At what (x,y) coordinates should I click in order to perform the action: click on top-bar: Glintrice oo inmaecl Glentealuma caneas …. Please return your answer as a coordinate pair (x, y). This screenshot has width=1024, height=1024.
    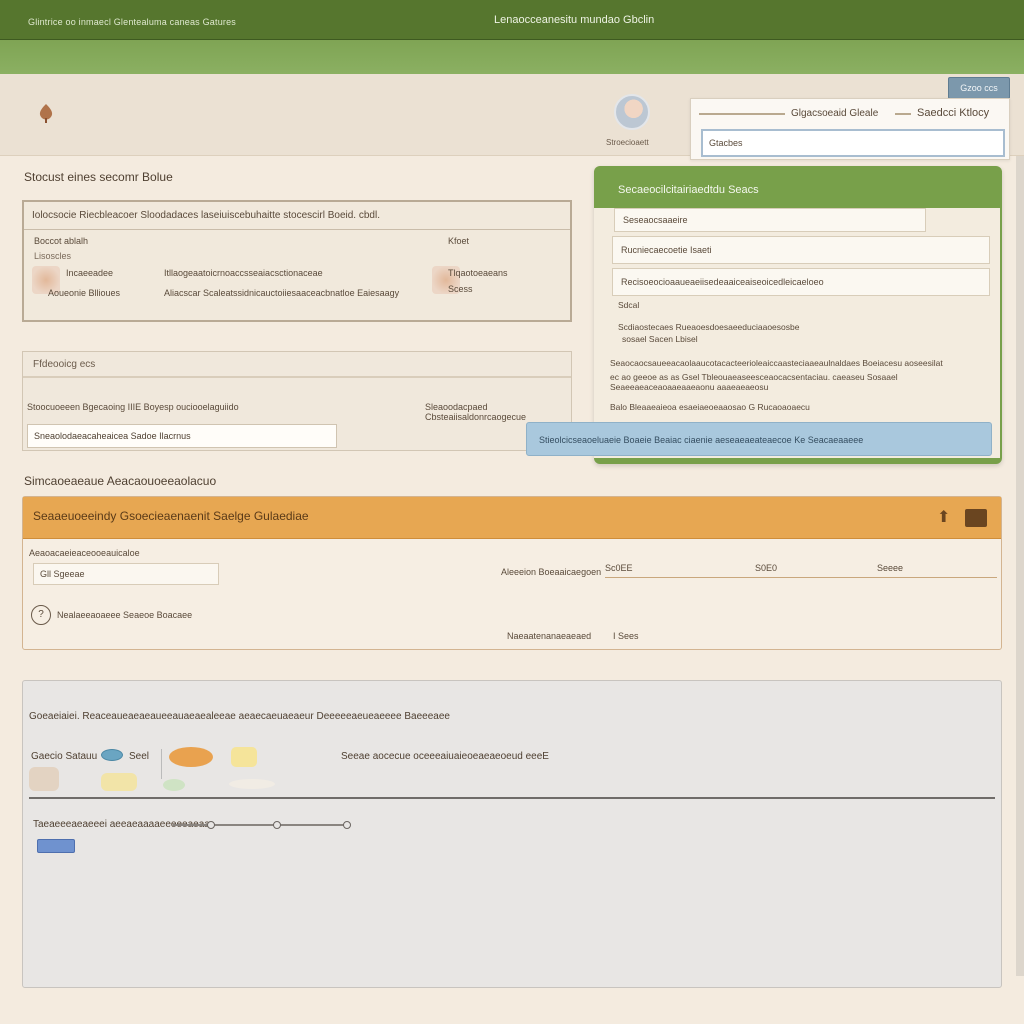
    Looking at the image, I should click on (512, 20).